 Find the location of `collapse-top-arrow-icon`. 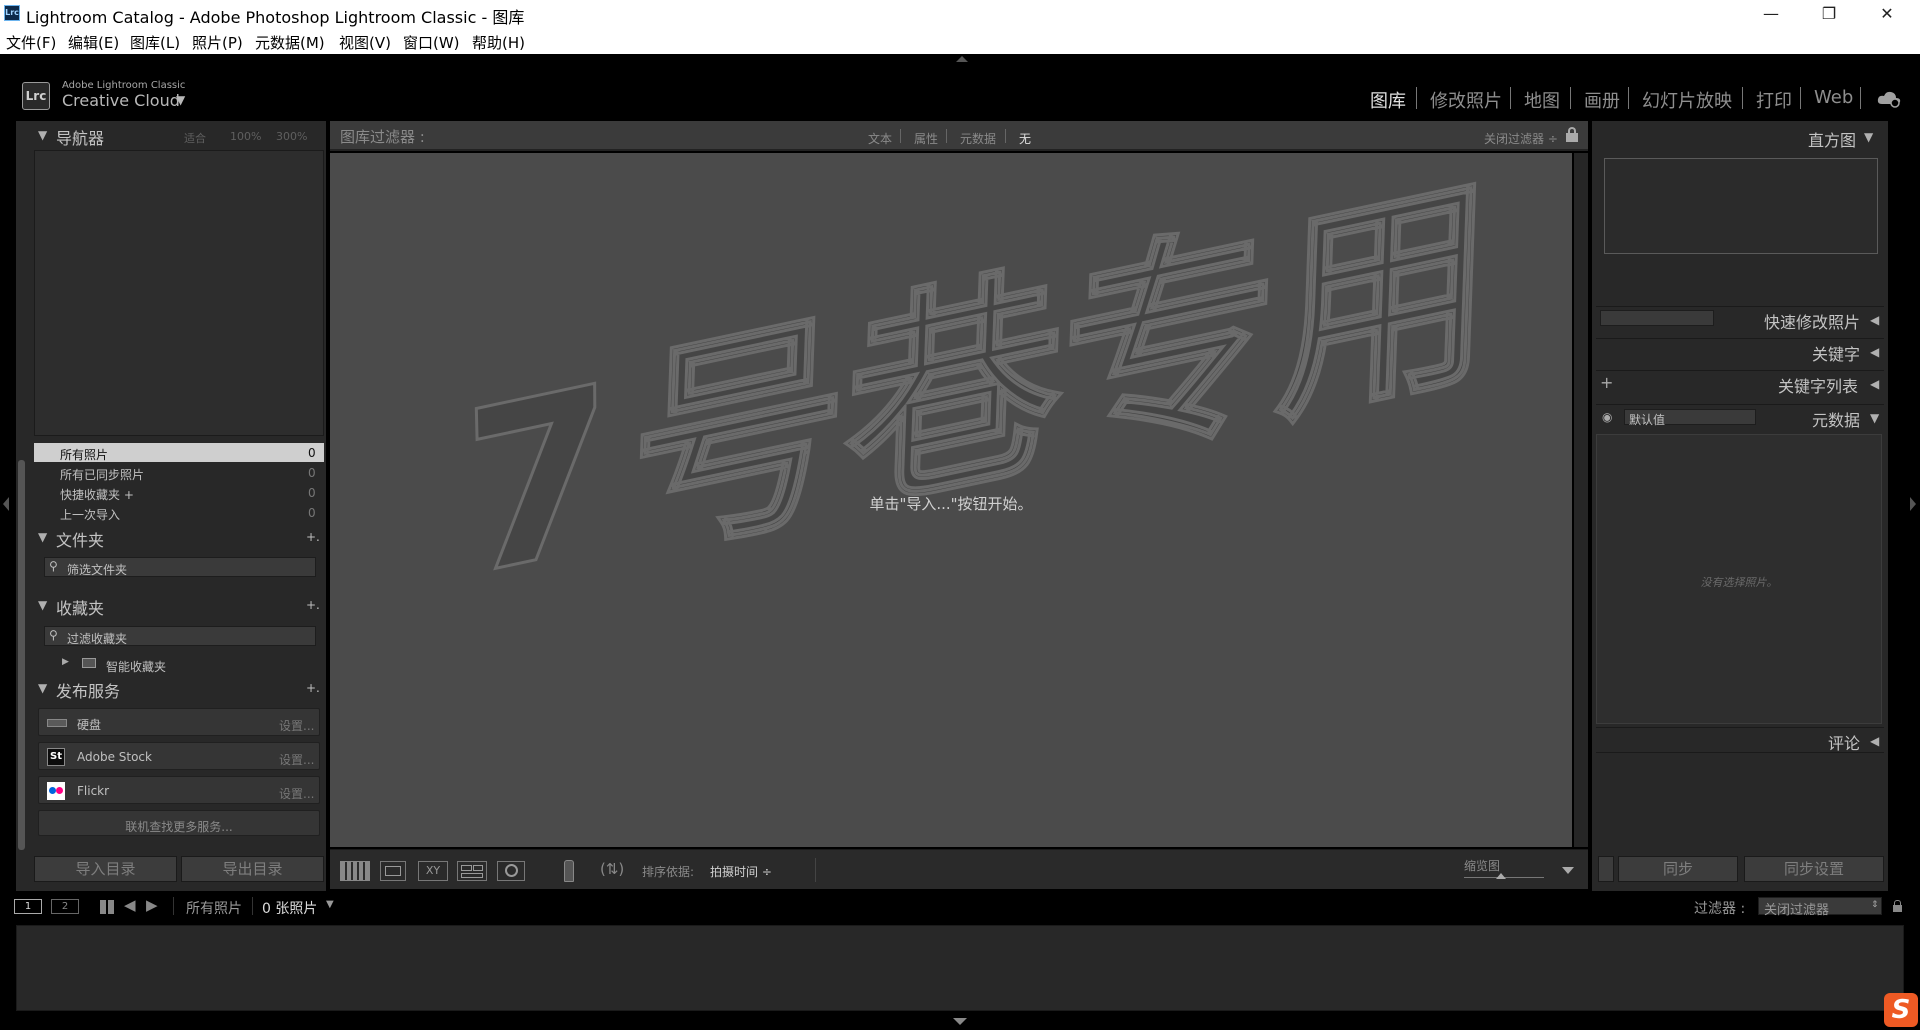

collapse-top-arrow-icon is located at coordinates (962, 59).